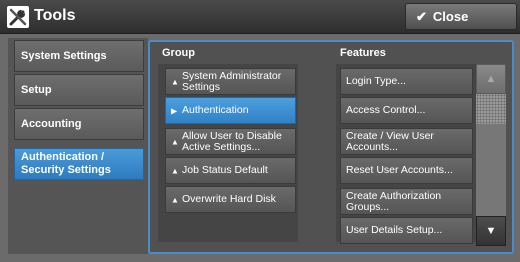 The width and height of the screenshot is (520, 262). What do you see at coordinates (51, 123) in the screenshot?
I see `nav-item-label: Accounting` at bounding box center [51, 123].